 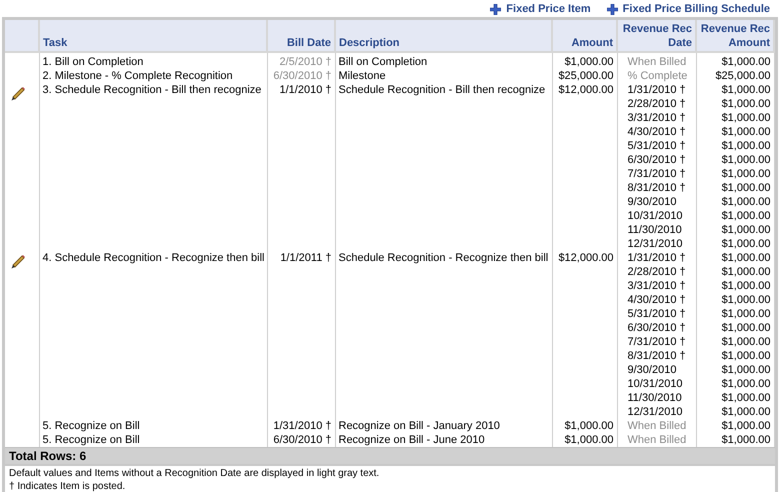 I want to click on column-header: Description, so click(x=443, y=36).